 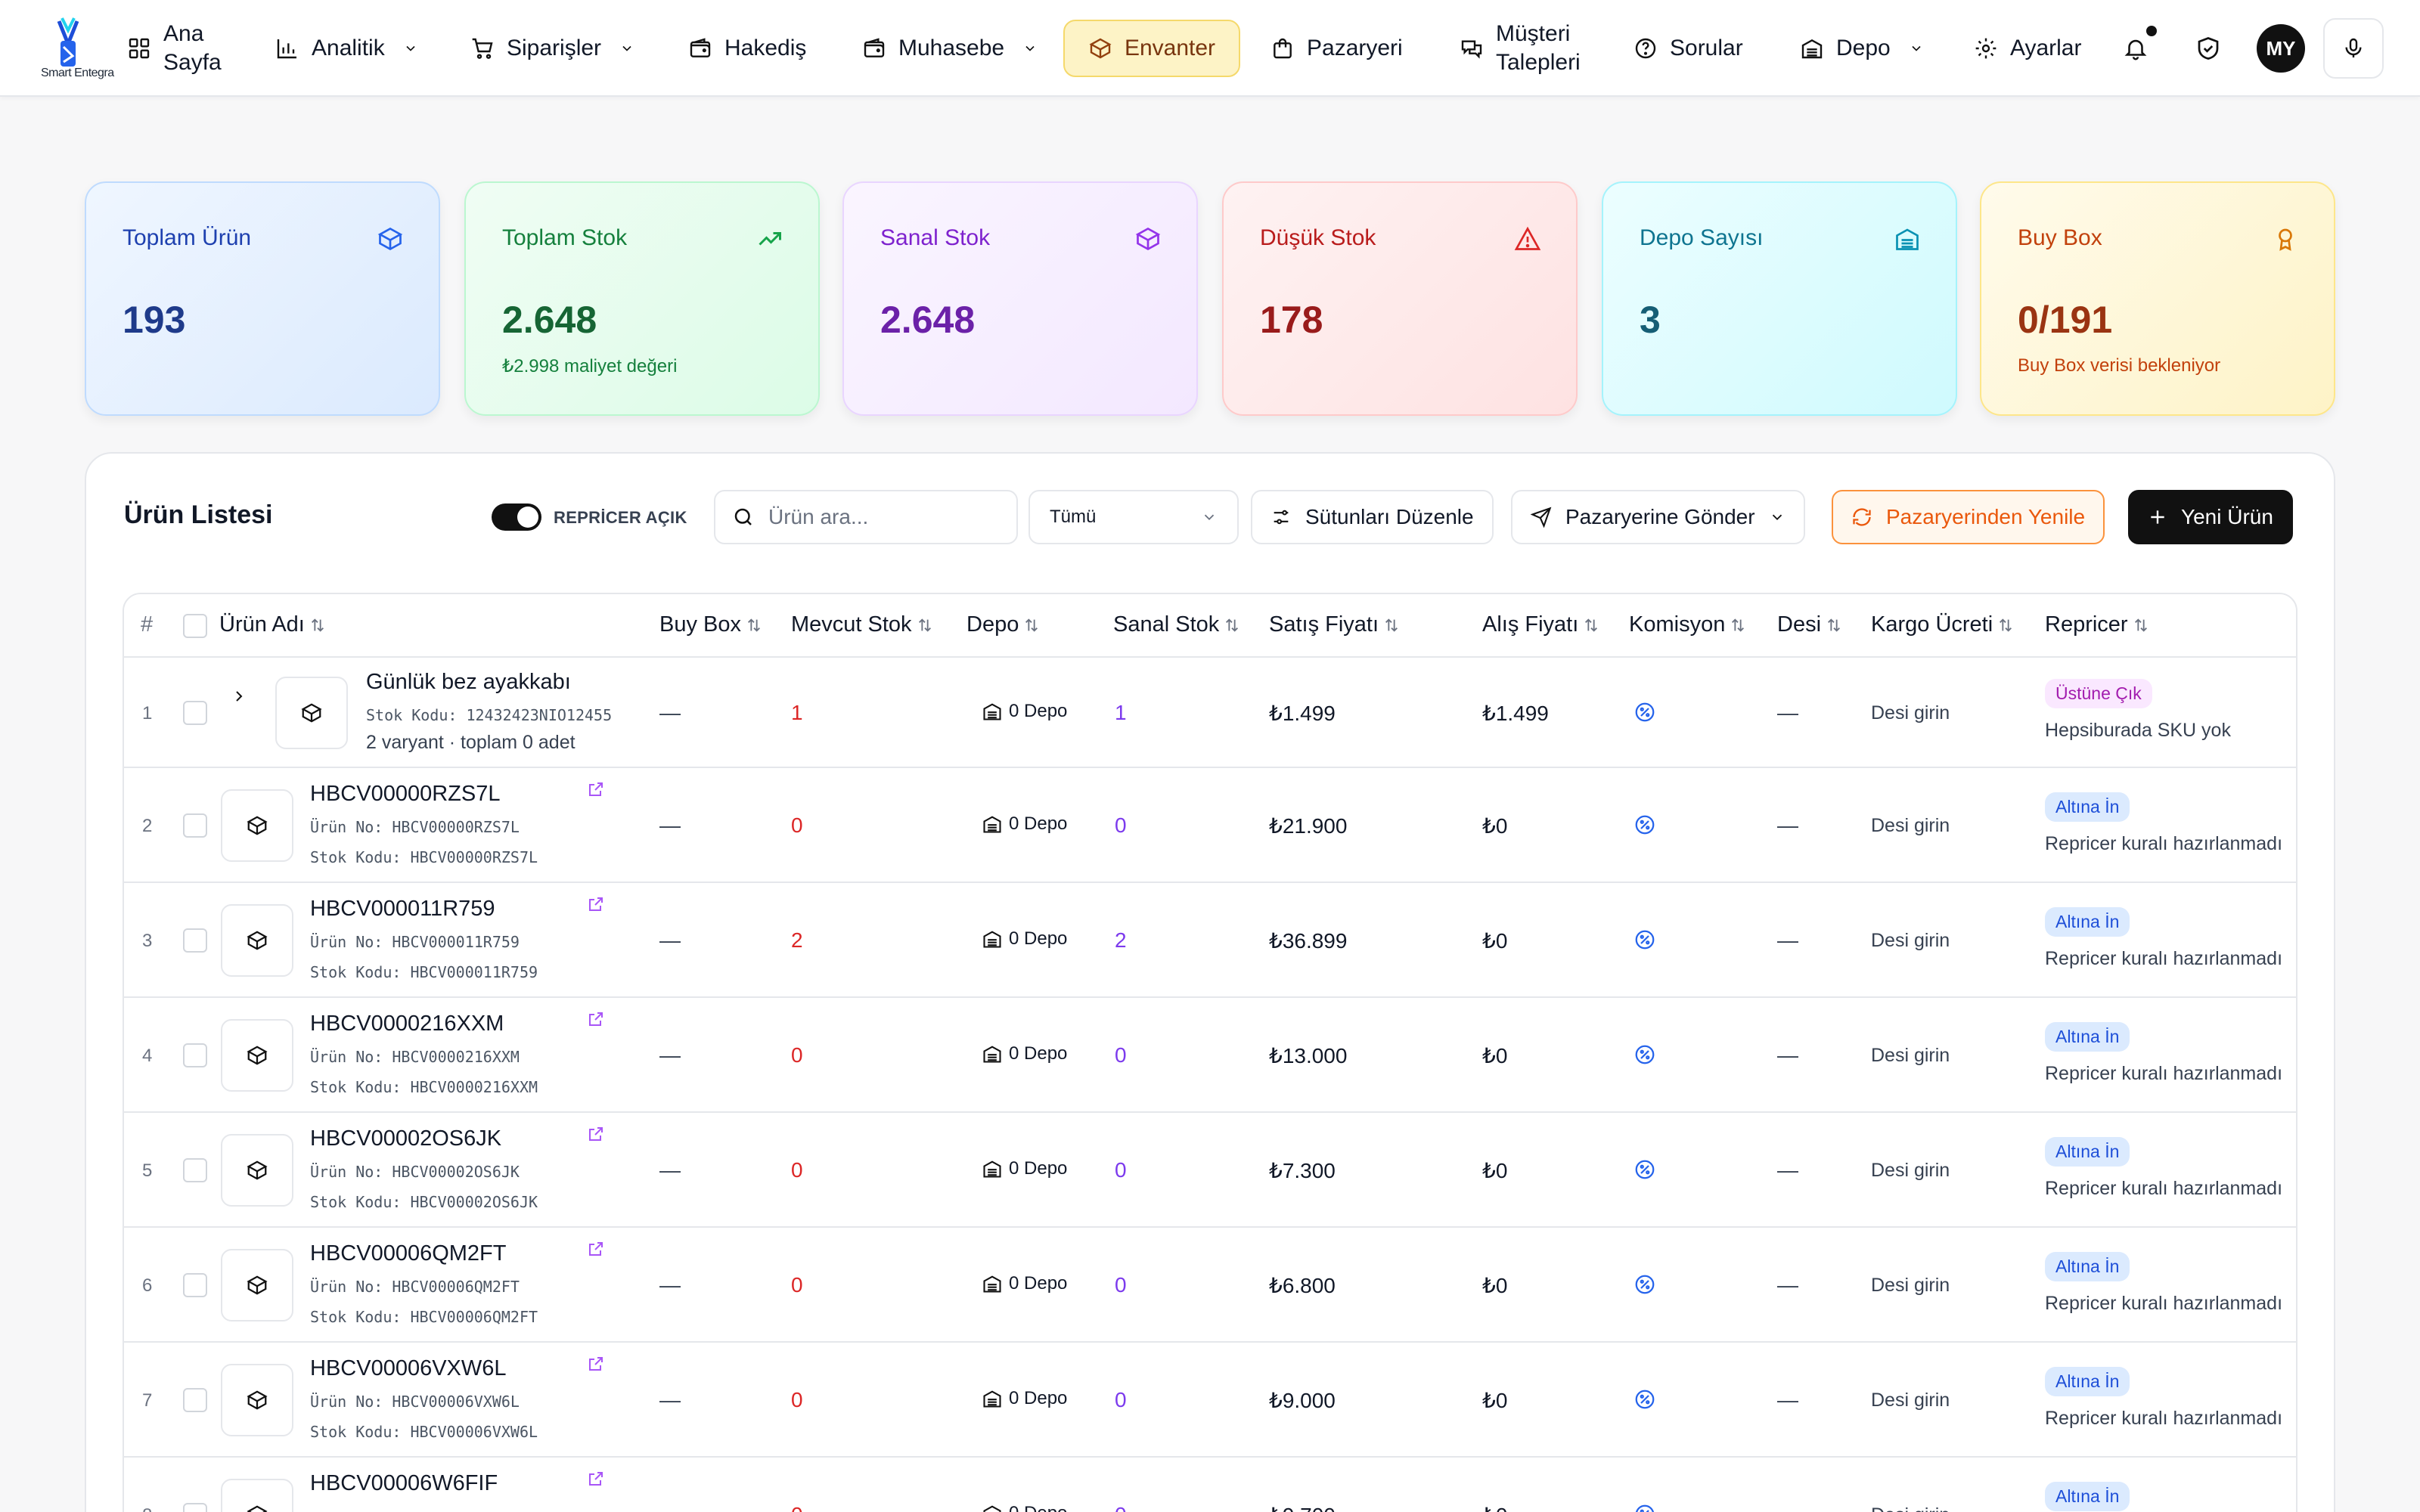 I want to click on product-name: HBCV00006QM2FT, so click(x=408, y=1253).